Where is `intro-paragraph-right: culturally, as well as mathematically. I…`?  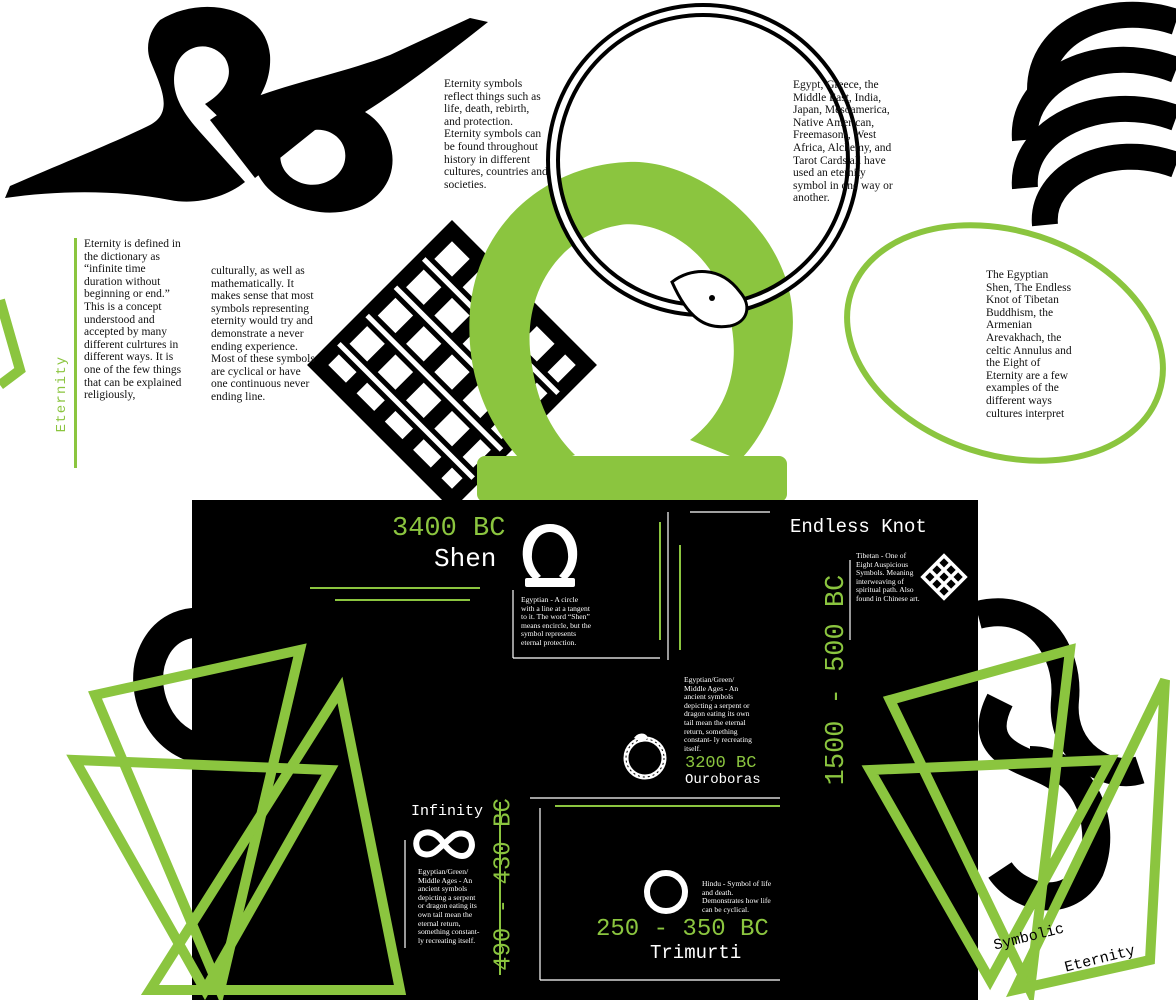 intro-paragraph-right: culturally, as well as mathematically. I… is located at coordinates (263, 334).